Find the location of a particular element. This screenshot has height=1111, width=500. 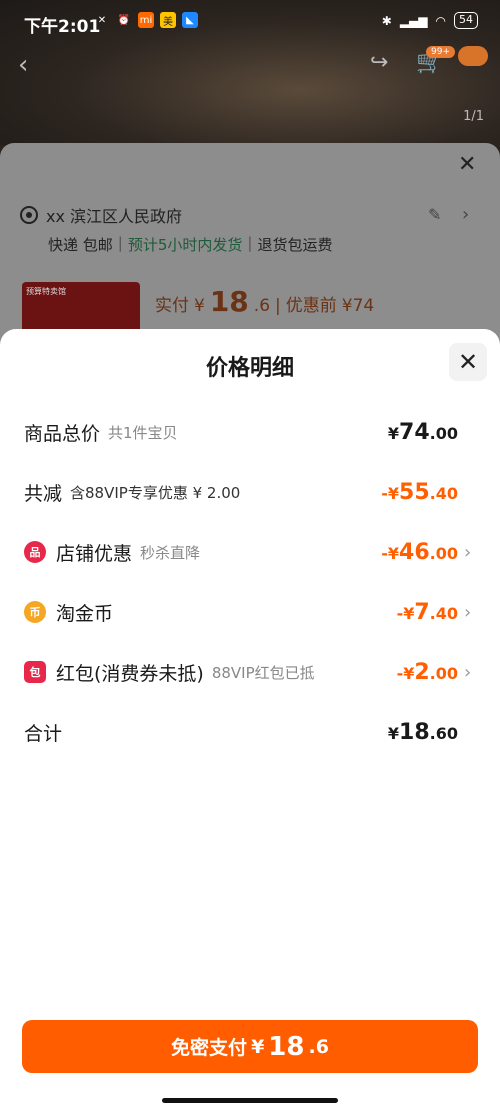

address-row: xx 滨江区人民政府 is located at coordinates (101, 215).